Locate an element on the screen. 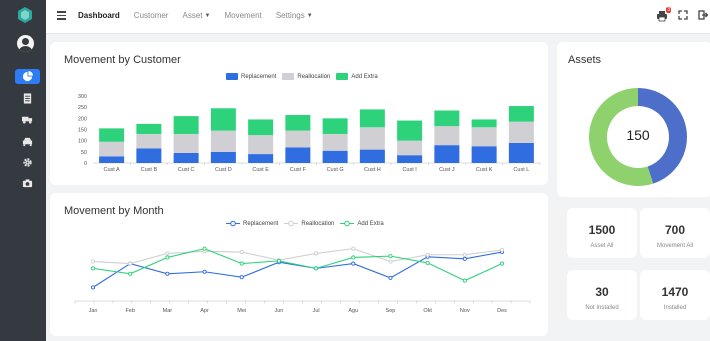 The image size is (710, 341). y-tick-label: 200 is located at coordinates (82, 119).